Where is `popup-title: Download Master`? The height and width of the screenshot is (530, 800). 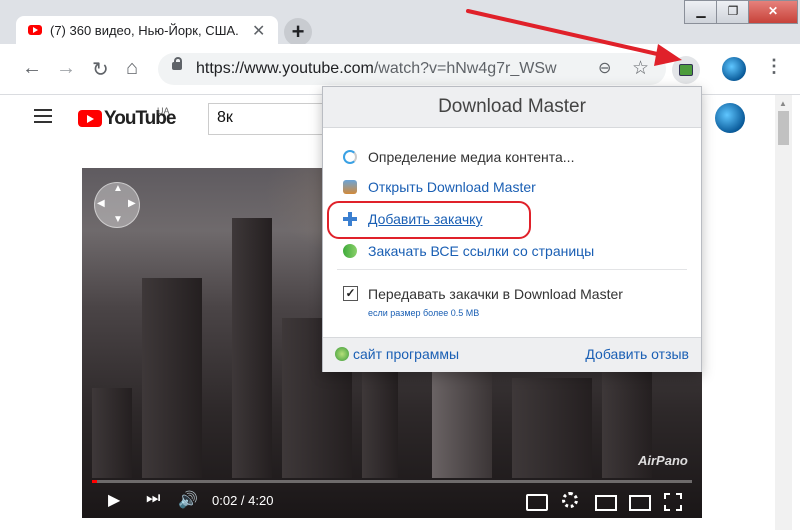 popup-title: Download Master is located at coordinates (512, 106).